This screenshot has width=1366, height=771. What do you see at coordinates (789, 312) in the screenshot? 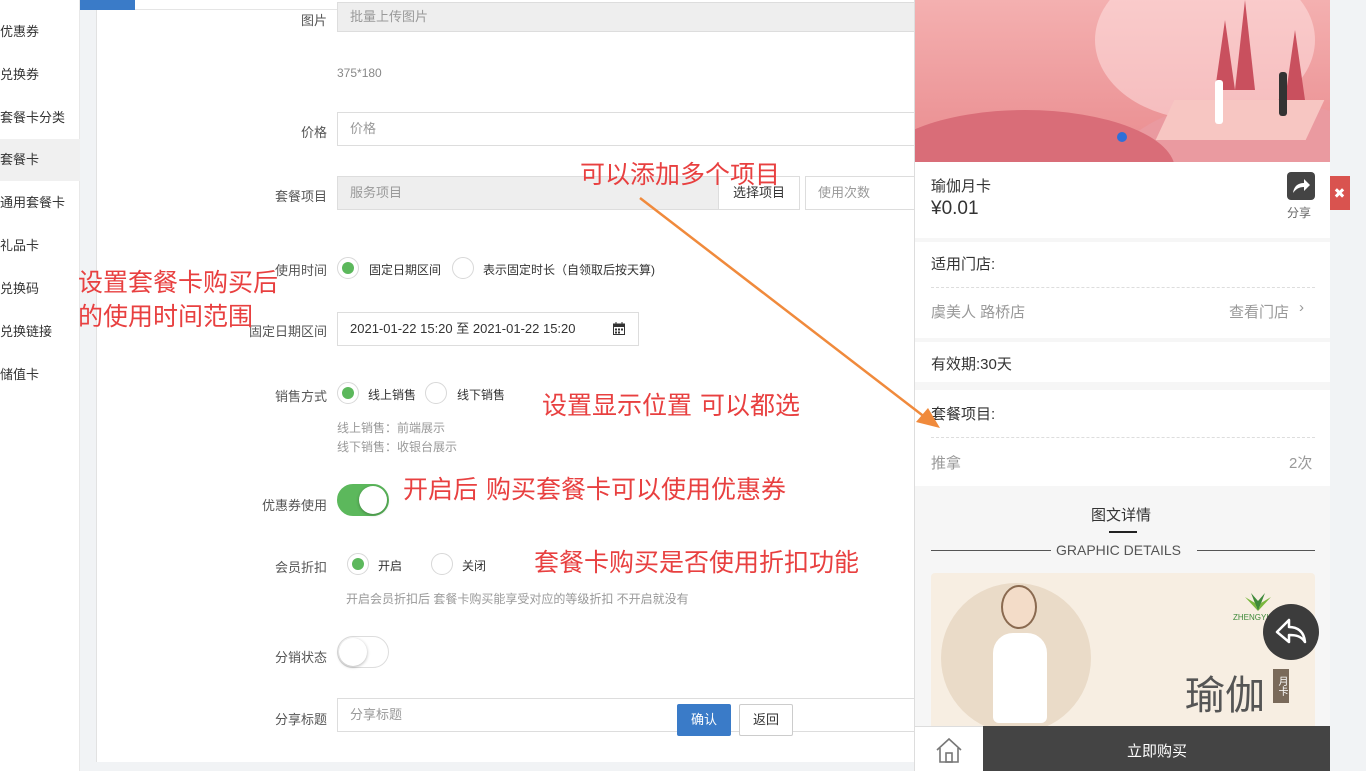
I see `annotation-arrow` at bounding box center [789, 312].